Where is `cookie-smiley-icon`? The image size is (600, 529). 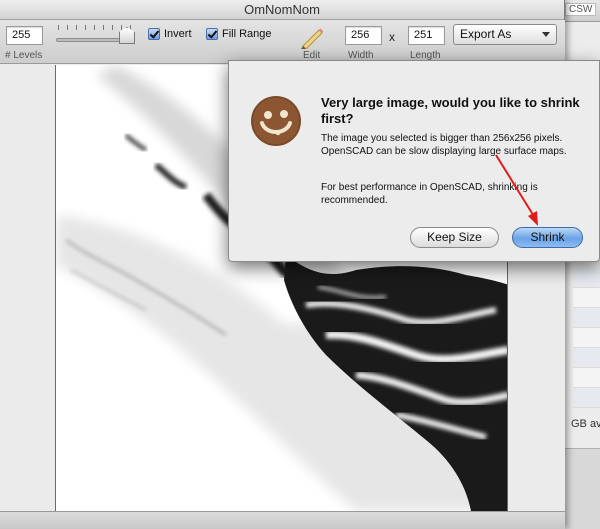 cookie-smiley-icon is located at coordinates (276, 121).